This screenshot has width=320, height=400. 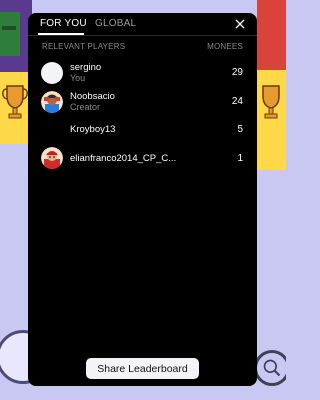 I want to click on leaderboard-header: RELEVANT PLAYERS MONEES, so click(x=142, y=48).